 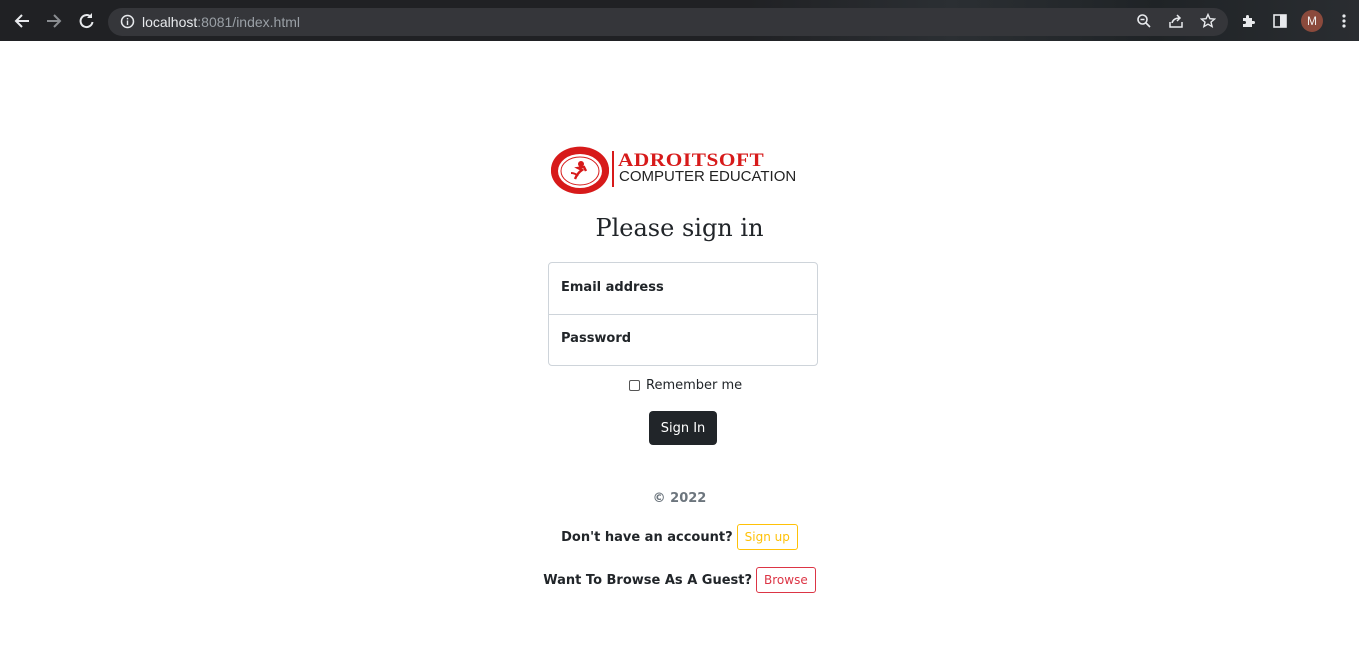 What do you see at coordinates (668, 22) in the screenshot?
I see `address-bar: localhost:8081/index.html` at bounding box center [668, 22].